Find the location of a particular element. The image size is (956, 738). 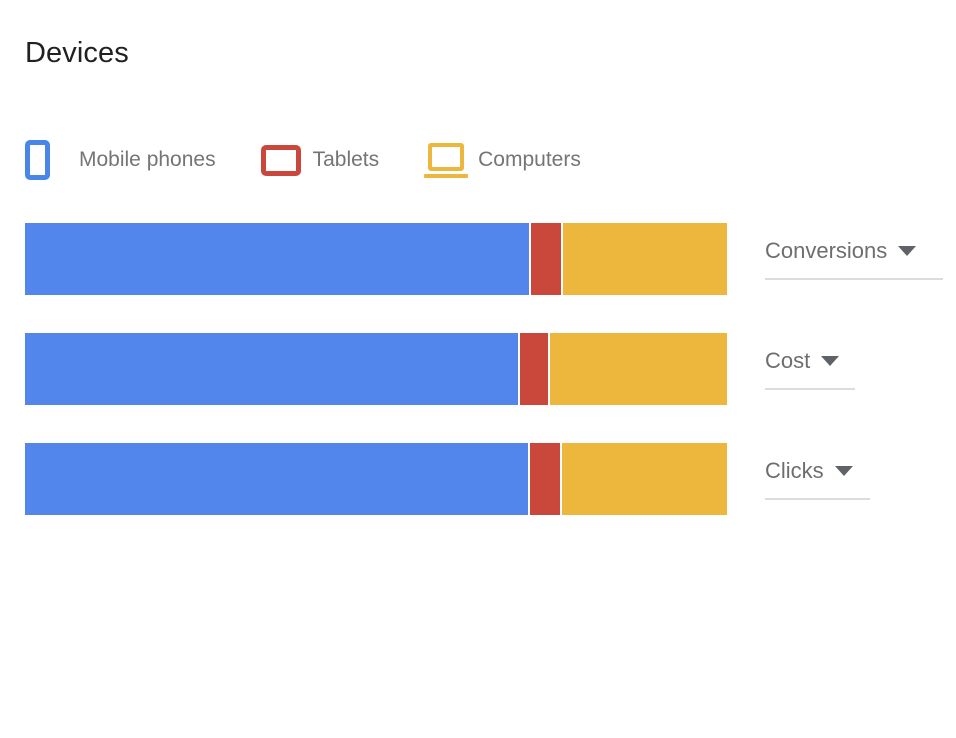

legend-label-mobile-phones: Mobile phones is located at coordinates (147, 159).